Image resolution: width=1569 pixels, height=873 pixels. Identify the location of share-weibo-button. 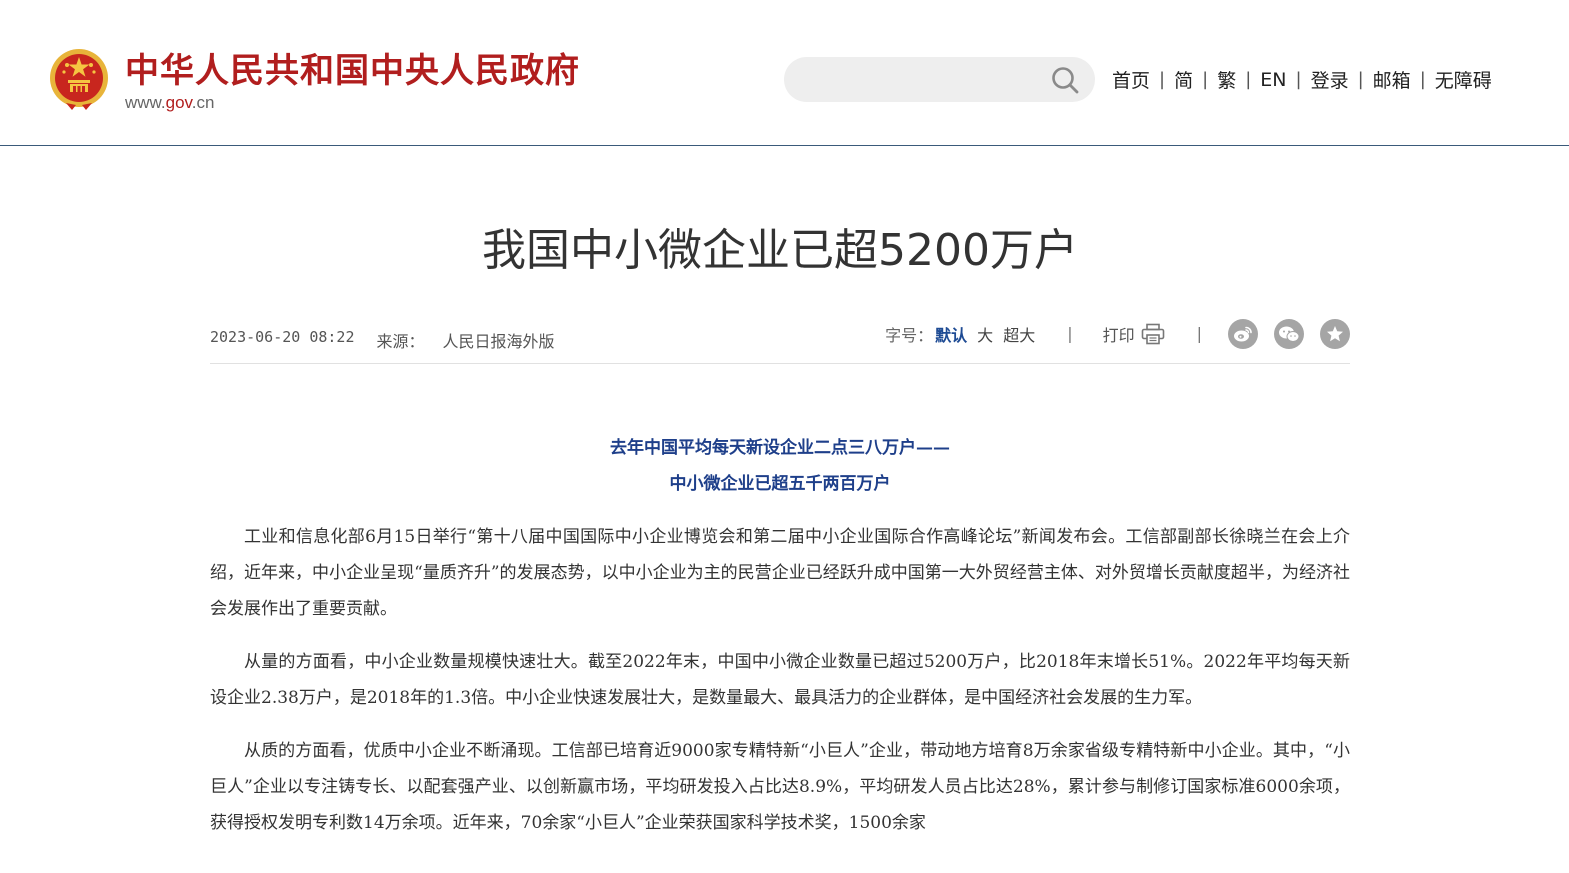
(1243, 333).